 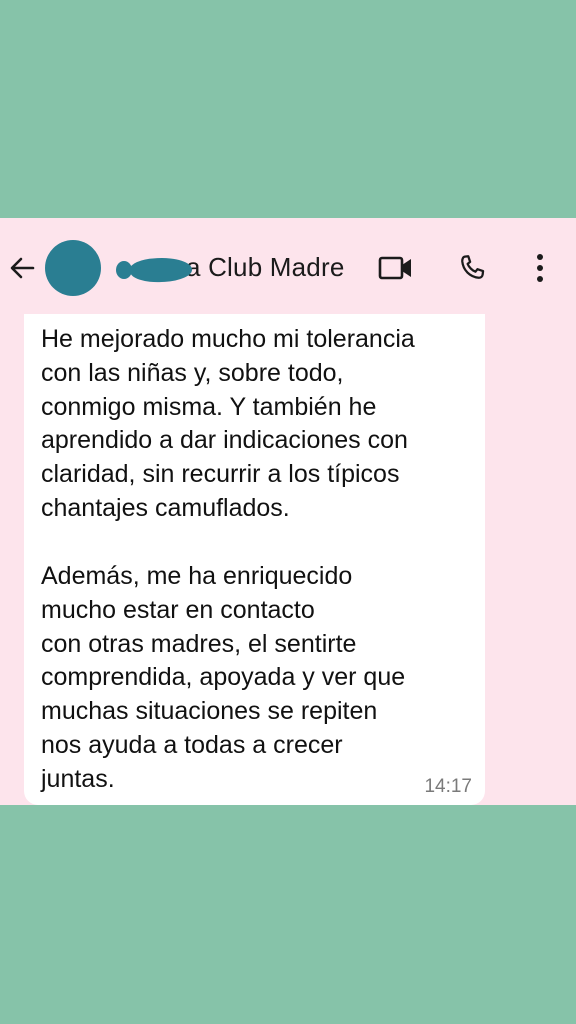 What do you see at coordinates (192, 744) in the screenshot?
I see `message-line: nos ayuda a todas a crecer` at bounding box center [192, 744].